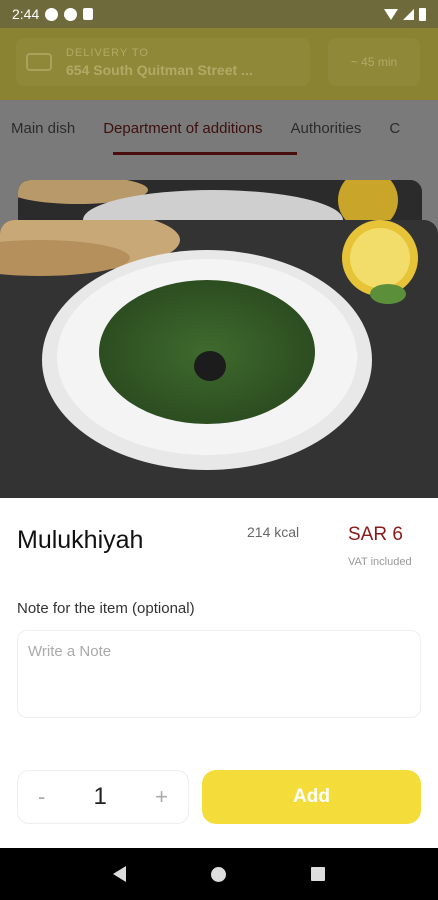  Describe the element at coordinates (26, 14) in the screenshot. I see `status-time: 2:44` at that location.